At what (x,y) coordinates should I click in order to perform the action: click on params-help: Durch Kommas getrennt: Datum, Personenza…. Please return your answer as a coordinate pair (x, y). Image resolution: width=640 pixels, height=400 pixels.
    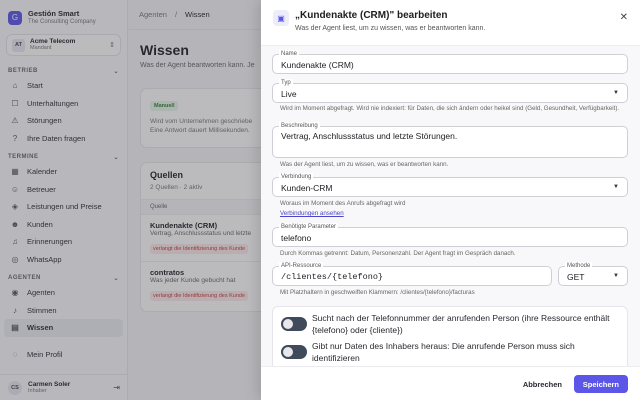
    Looking at the image, I should click on (398, 253).